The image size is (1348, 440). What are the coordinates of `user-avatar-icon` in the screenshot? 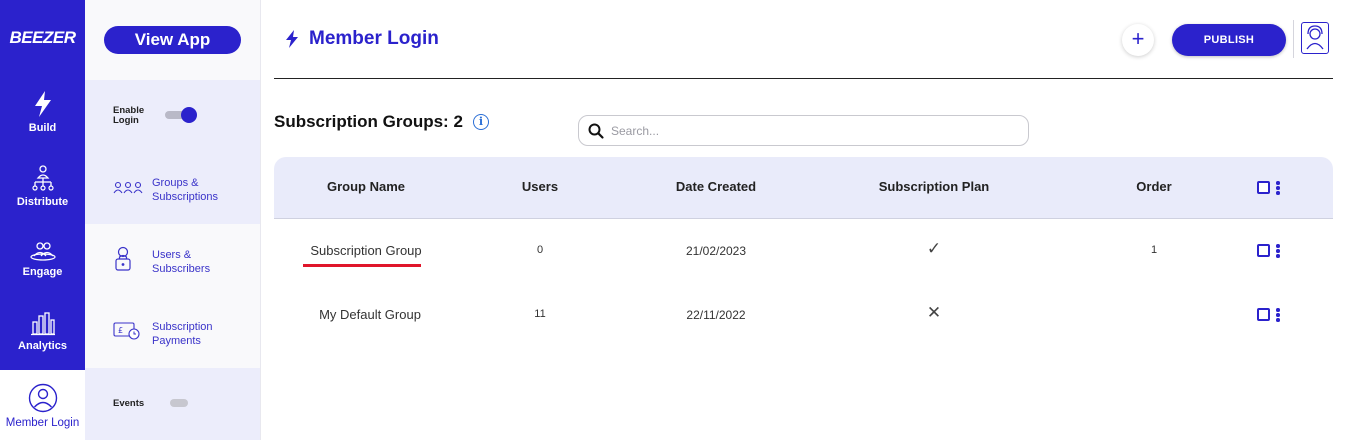 It's located at (1315, 37).